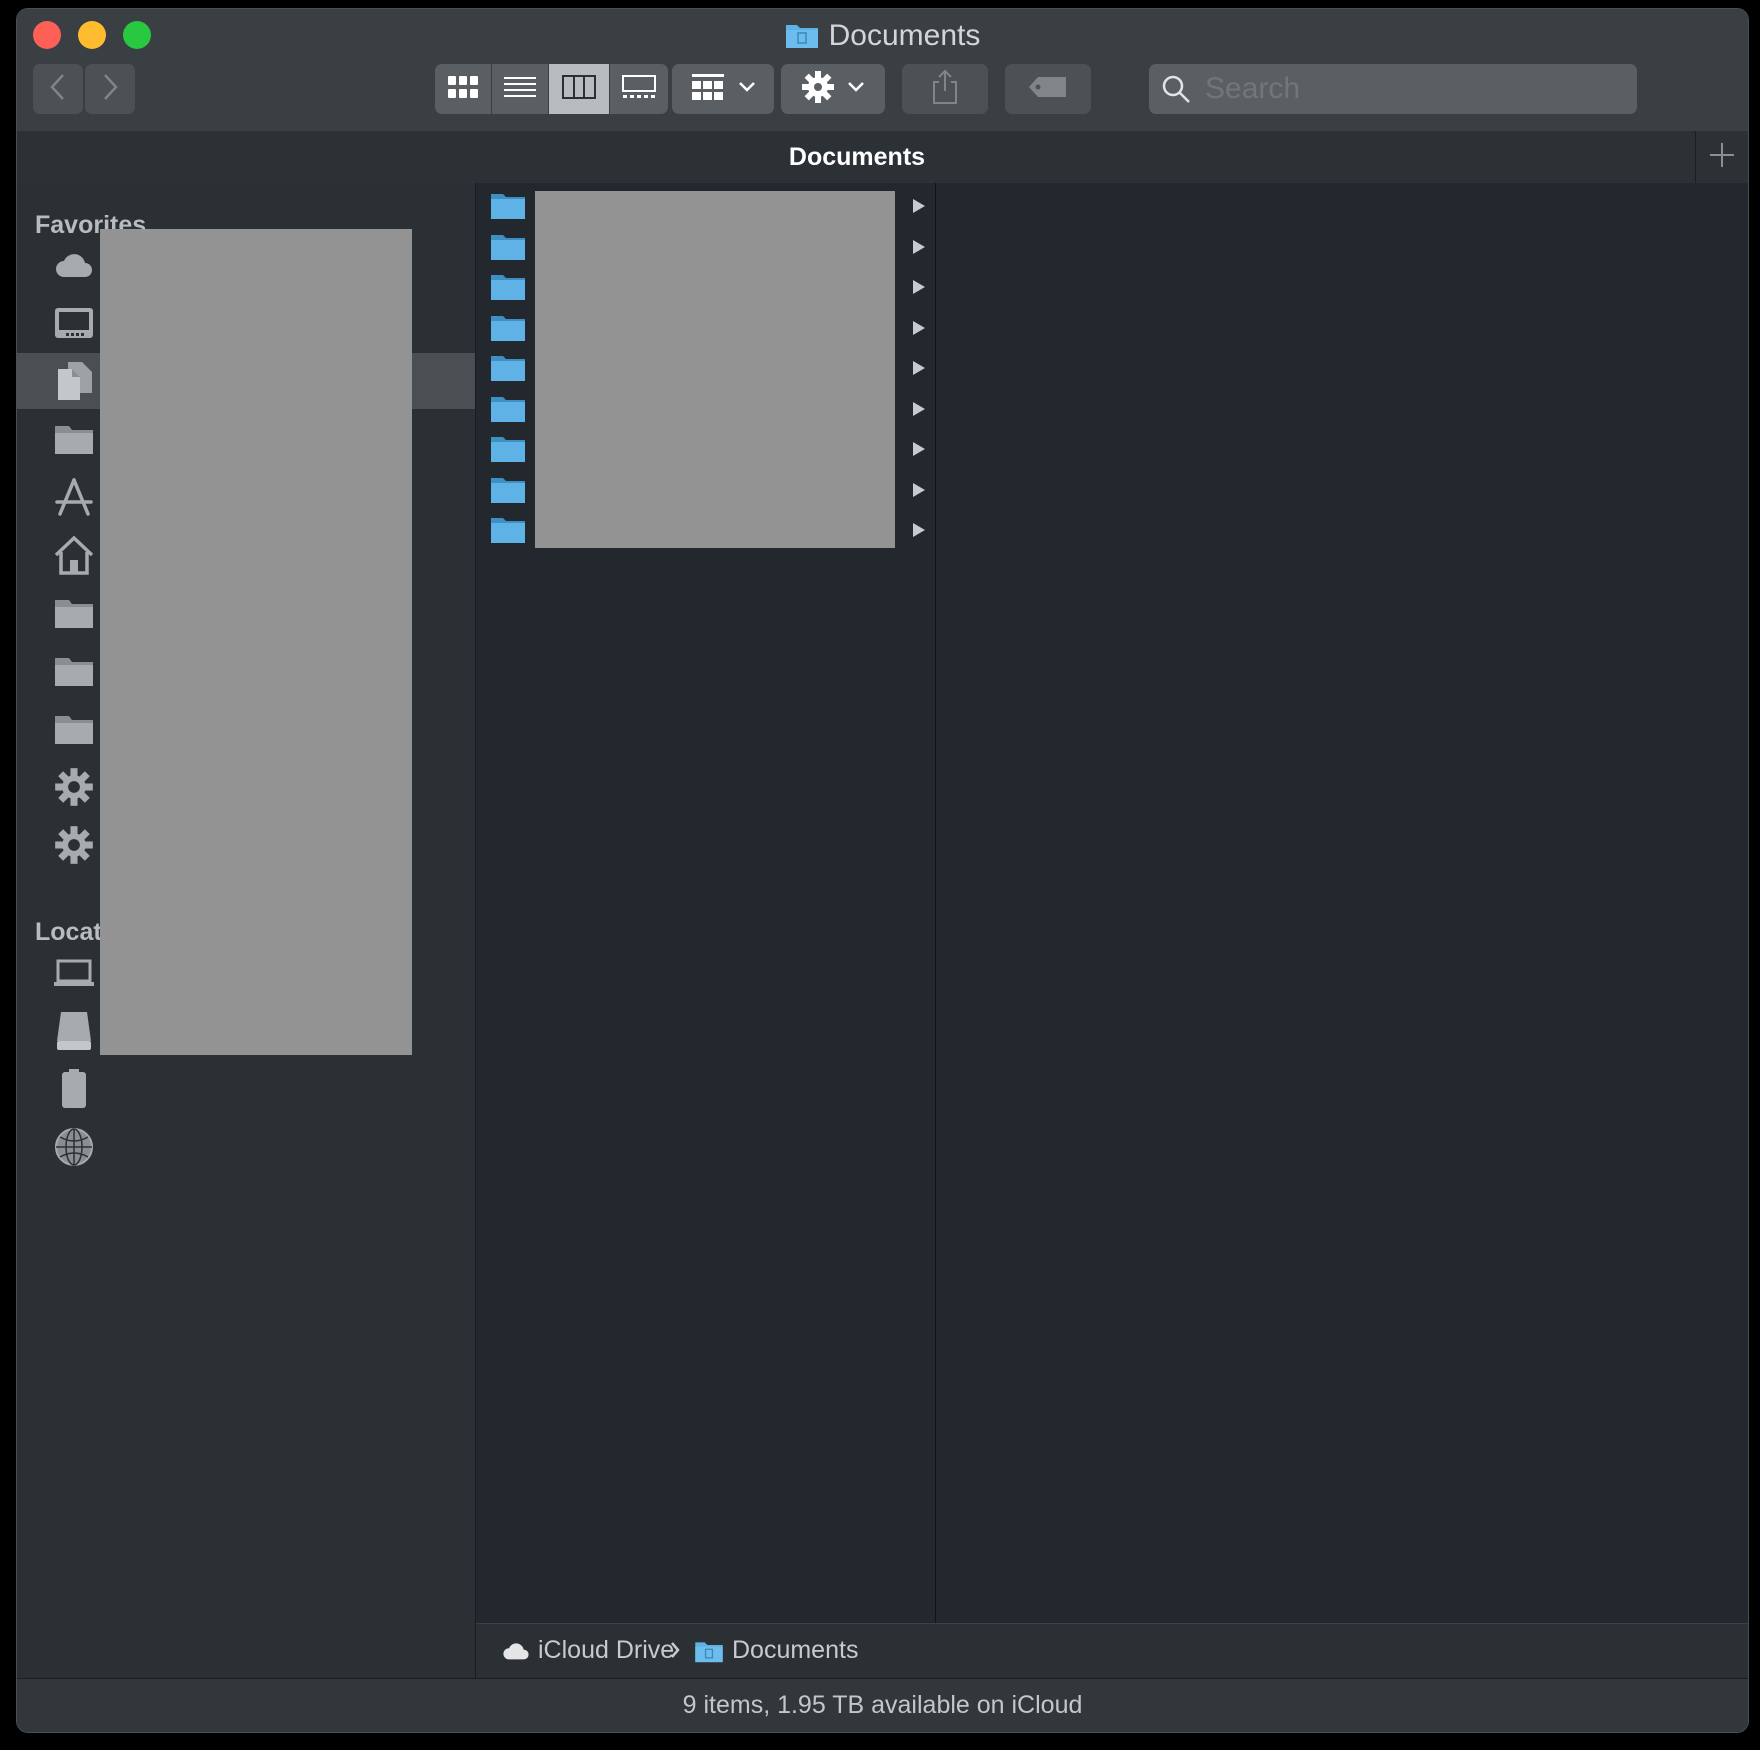 This screenshot has width=1760, height=1750. I want to click on documents-icon, so click(74, 381).